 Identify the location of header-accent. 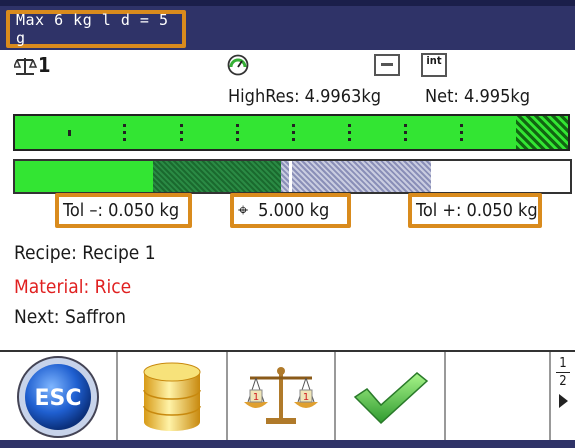
(287, 3).